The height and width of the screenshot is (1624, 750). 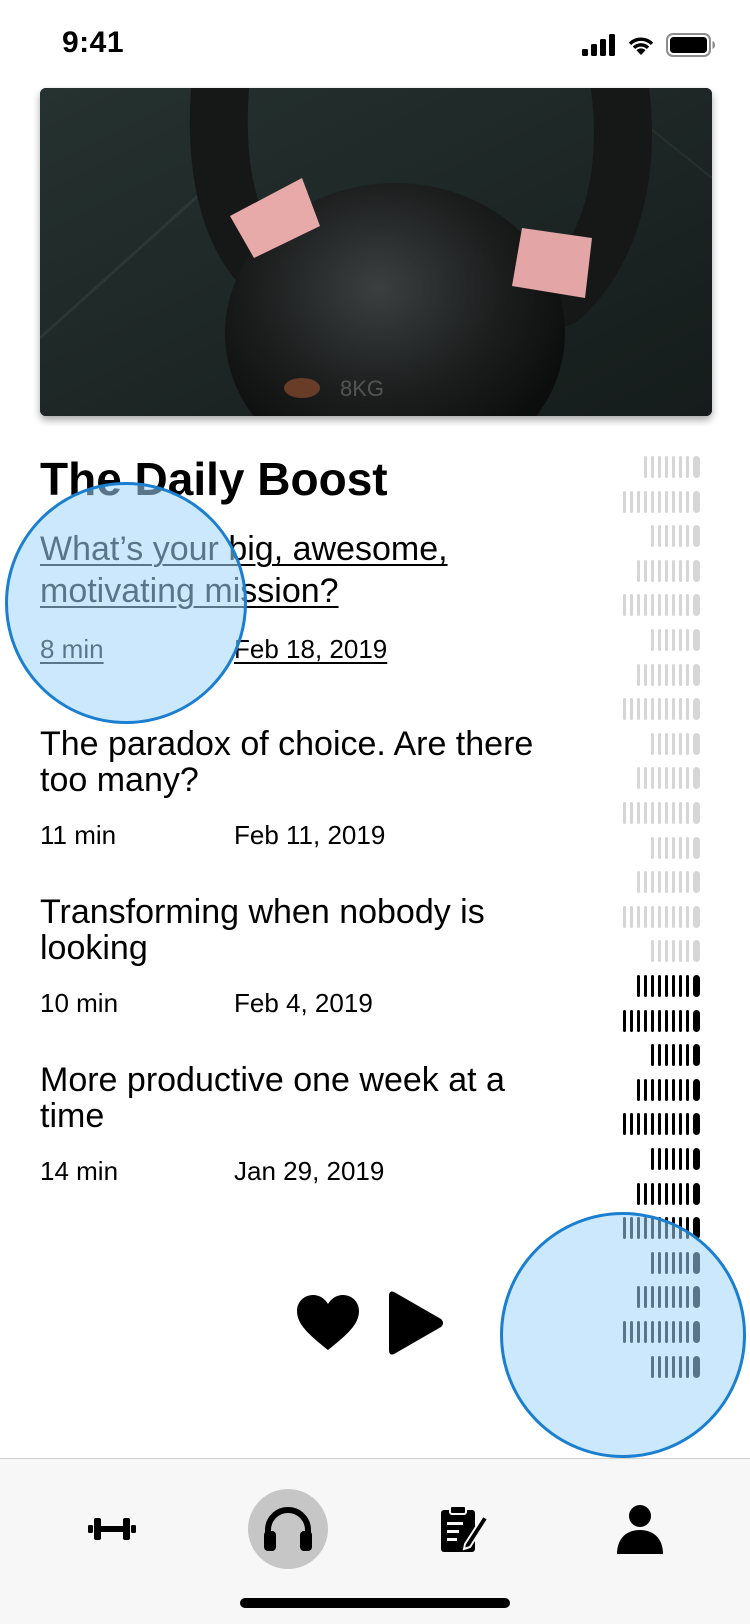 I want to click on play-icon, so click(x=416, y=1323).